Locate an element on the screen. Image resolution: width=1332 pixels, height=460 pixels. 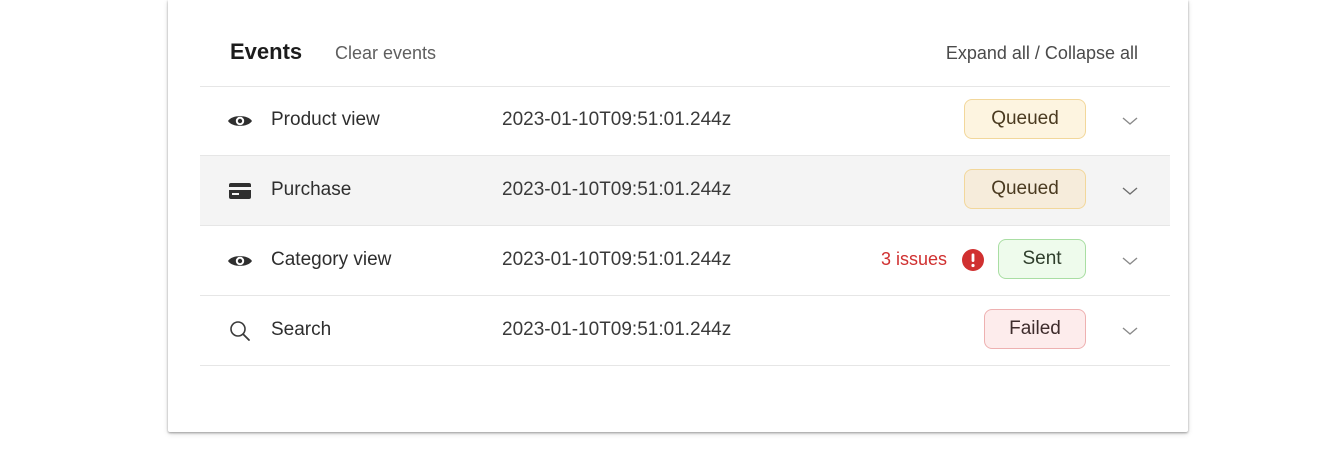
clear-events-link: Clear events is located at coordinates (385, 53).